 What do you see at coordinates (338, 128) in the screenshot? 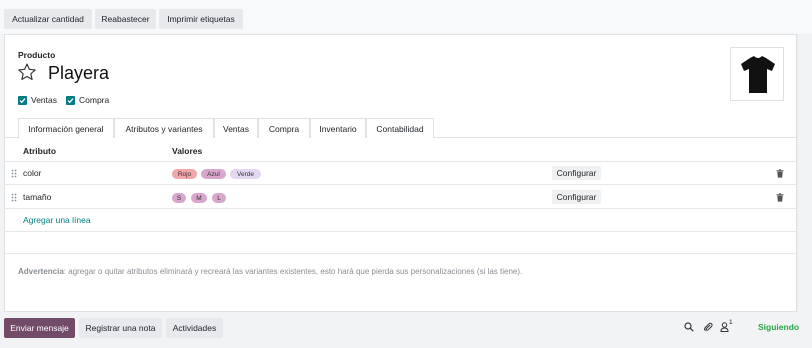
I see `tab-inventory: Inventario` at bounding box center [338, 128].